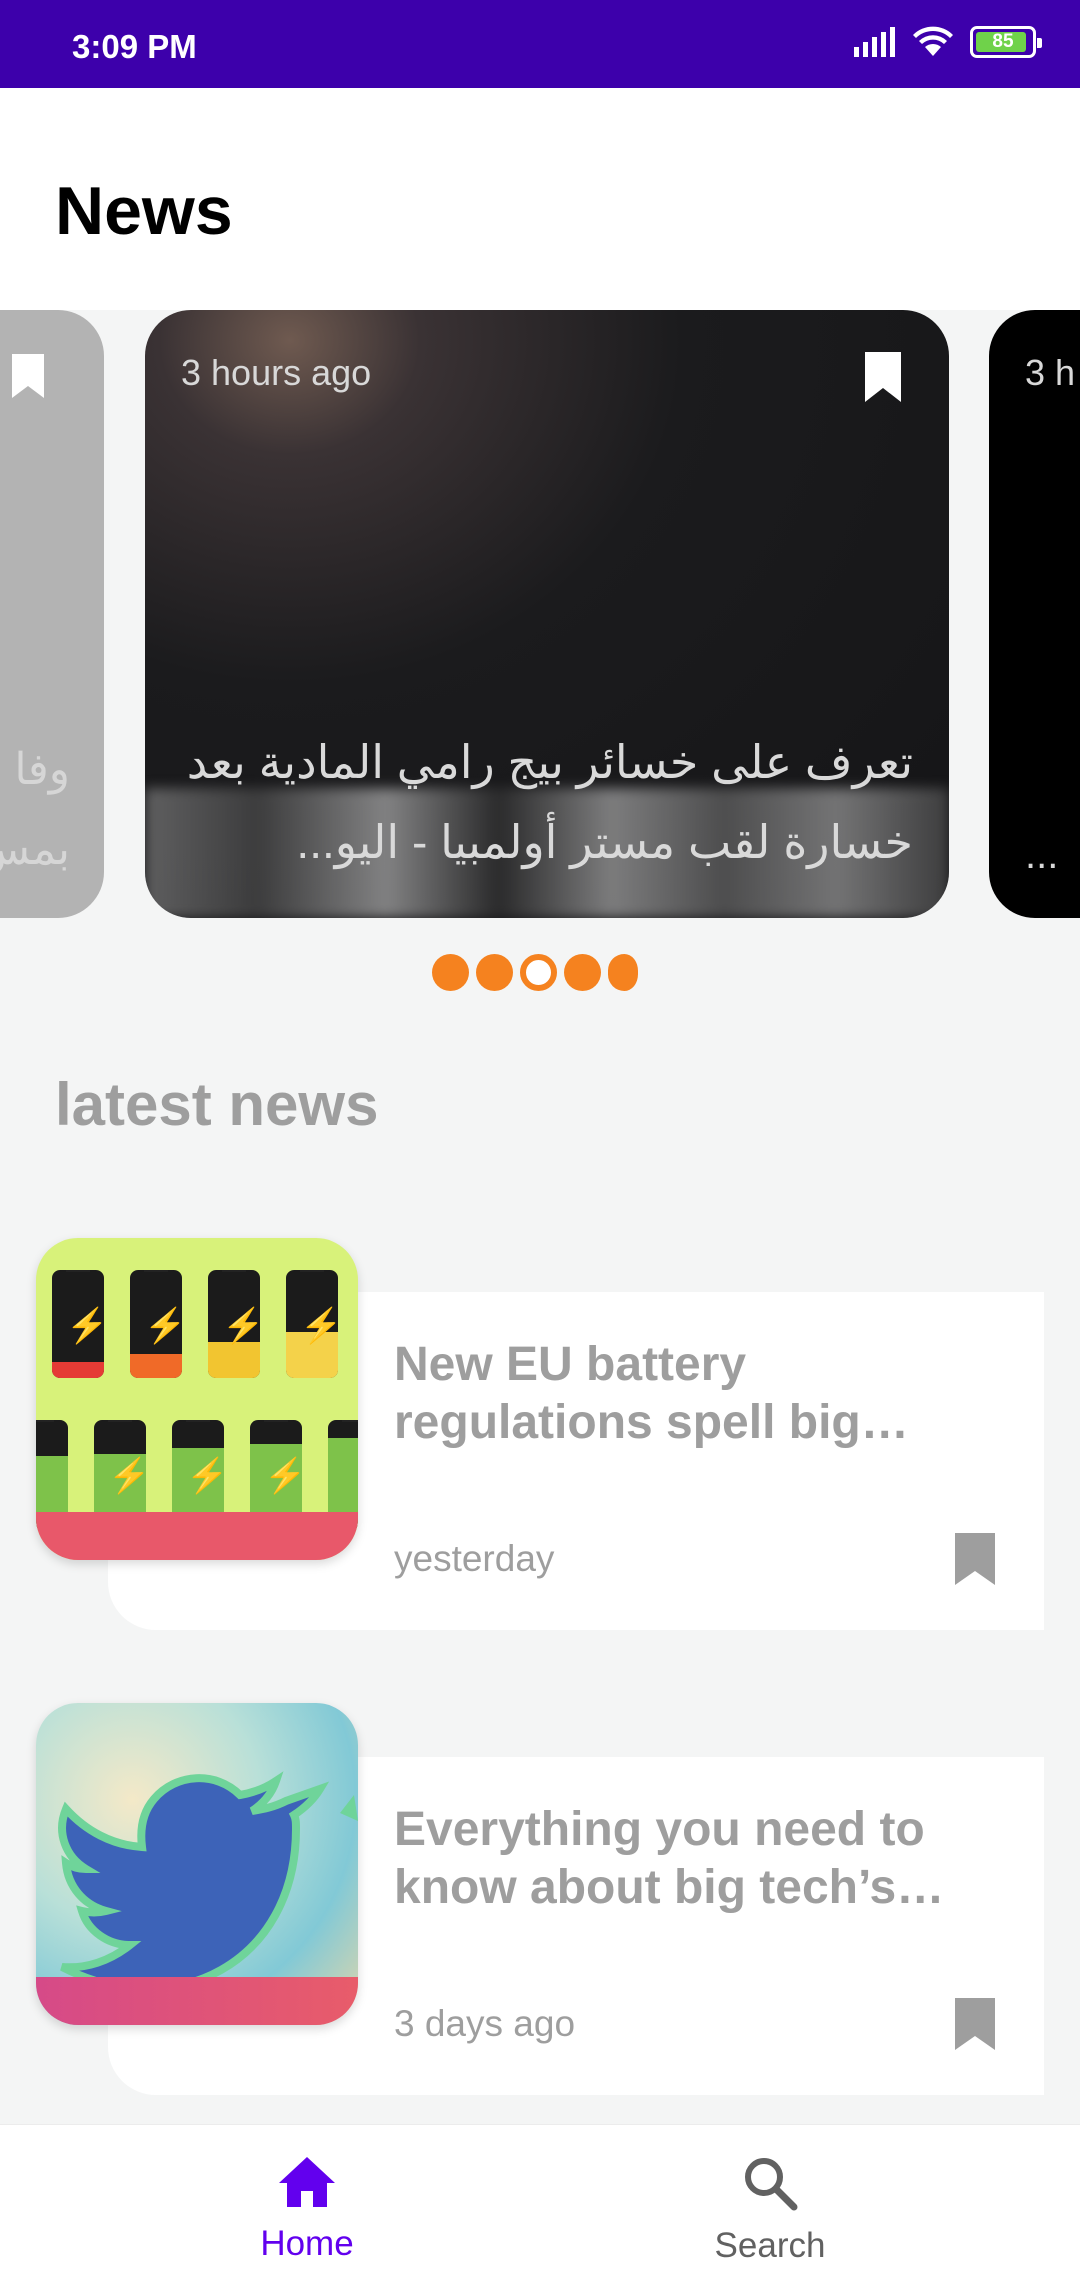 This screenshot has width=1080, height=2280. Describe the element at coordinates (197, 1399) in the screenshot. I see `news-thumbnail: ⚡ ⚡ ⚡ ⚡ ⚡ ⚡ ⚡` at that location.